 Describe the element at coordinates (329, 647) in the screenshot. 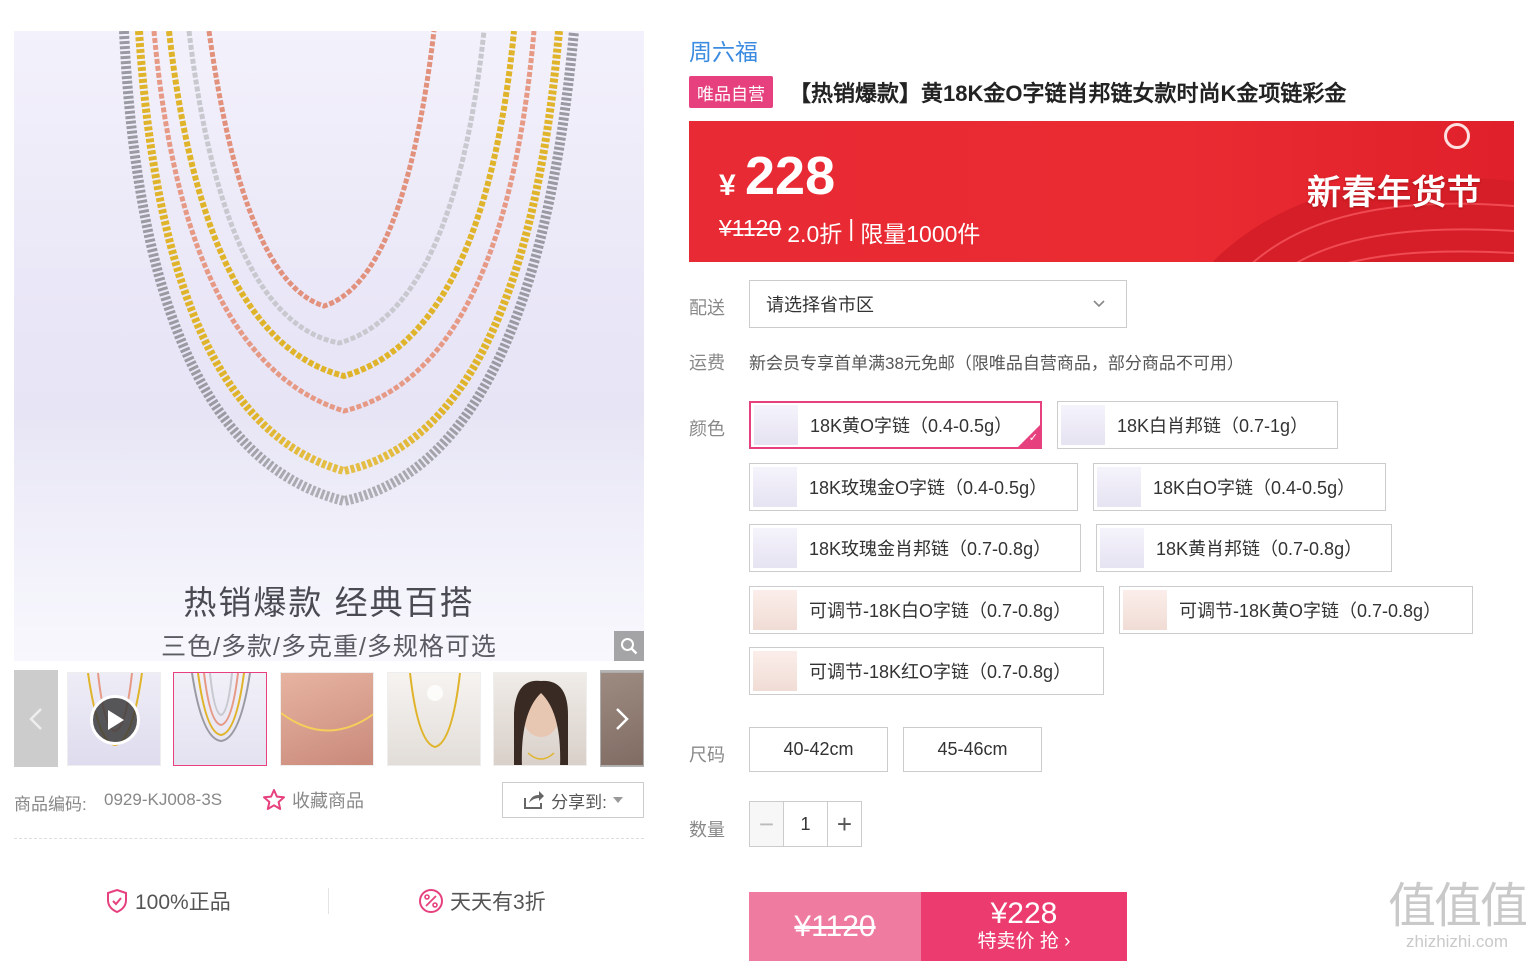

I see `slogan-sub: 三色/多款/多克重/多规格可选` at that location.